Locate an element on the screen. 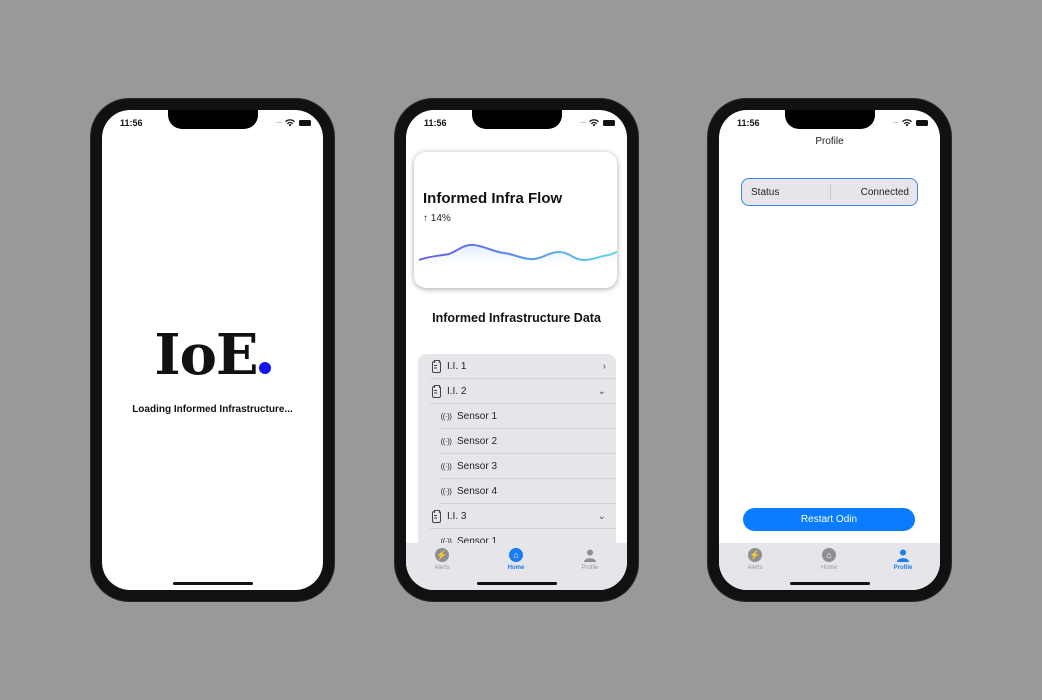 The width and height of the screenshot is (1042, 700). restart-odin-button: Restart Odin is located at coordinates (829, 519).